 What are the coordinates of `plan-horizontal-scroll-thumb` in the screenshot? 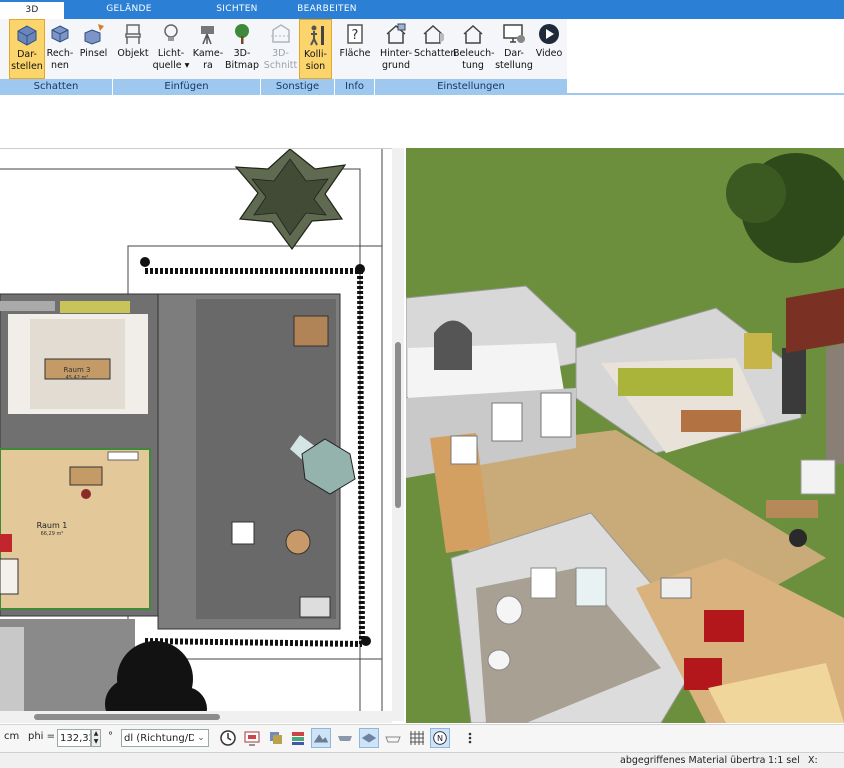 It's located at (127, 717).